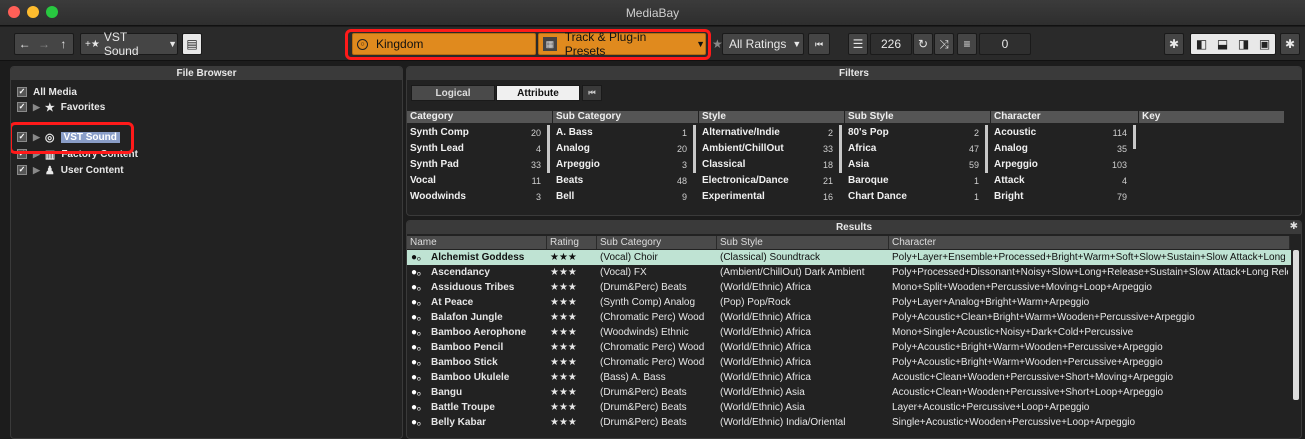  Describe the element at coordinates (622, 149) in the screenshot. I see `filter-item: Analog 20` at that location.